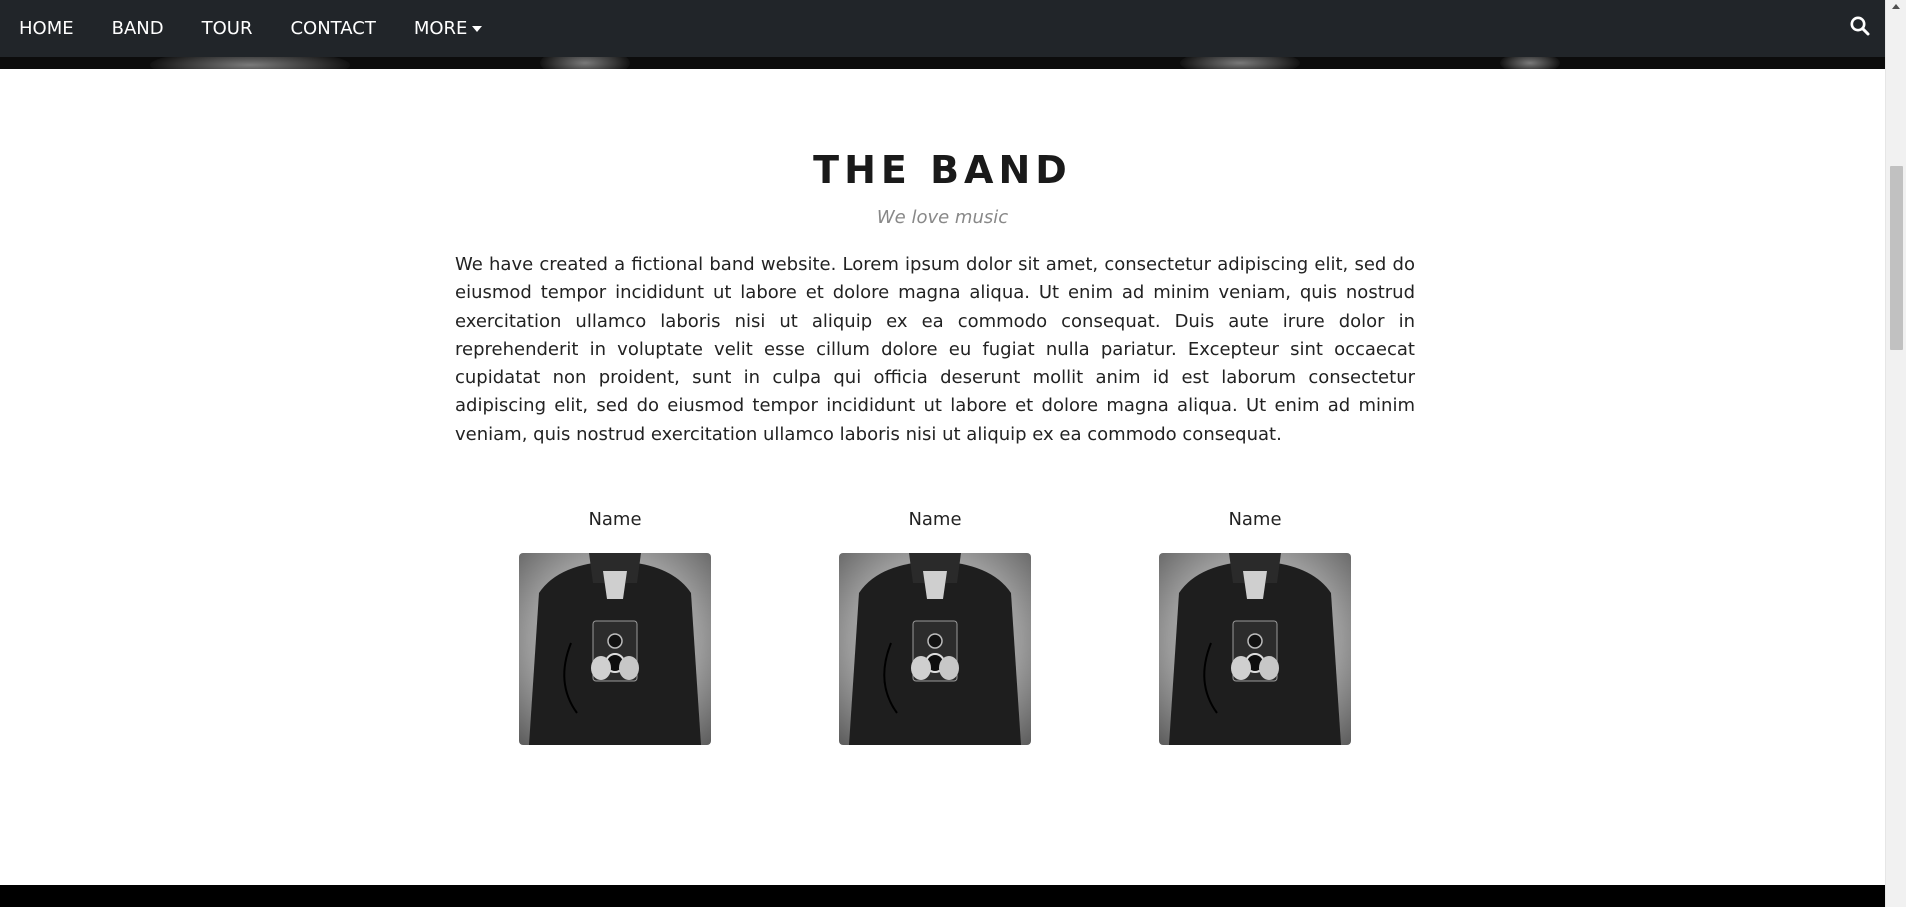  What do you see at coordinates (440, 28) in the screenshot?
I see `nav-more-label: MORE` at bounding box center [440, 28].